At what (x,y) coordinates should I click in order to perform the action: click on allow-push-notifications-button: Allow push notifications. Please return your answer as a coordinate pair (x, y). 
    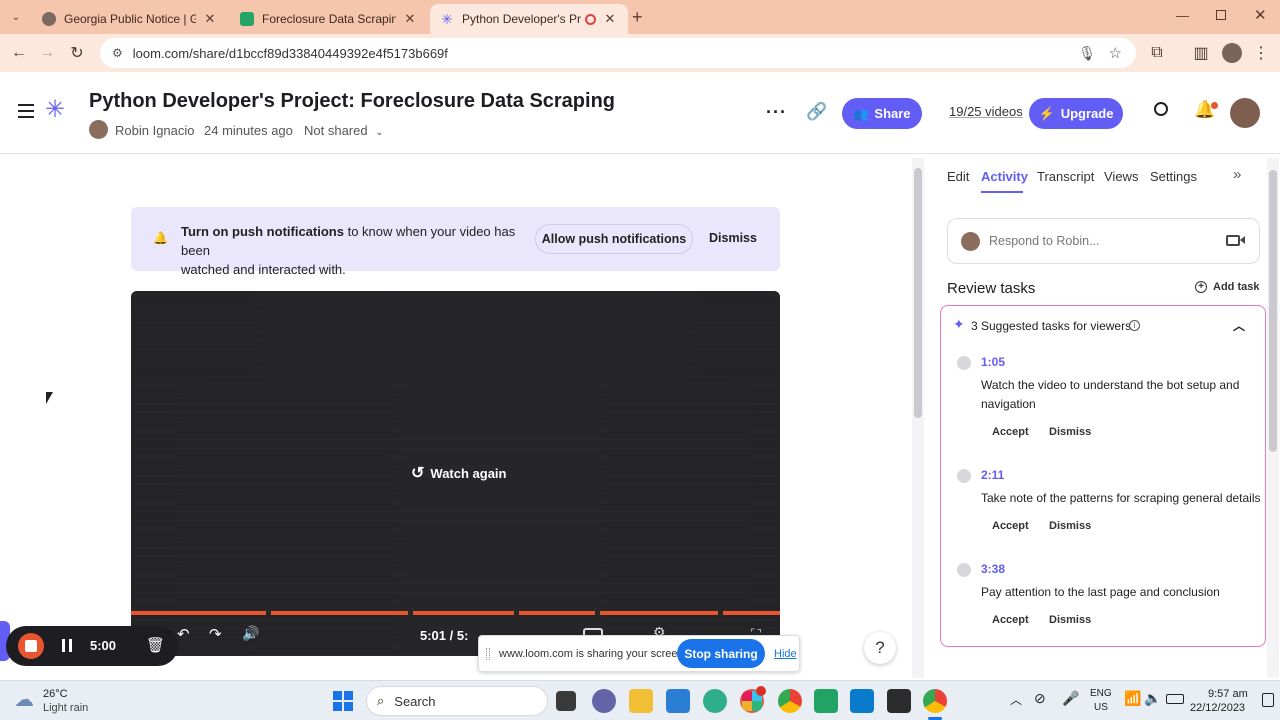
    Looking at the image, I should click on (614, 239).